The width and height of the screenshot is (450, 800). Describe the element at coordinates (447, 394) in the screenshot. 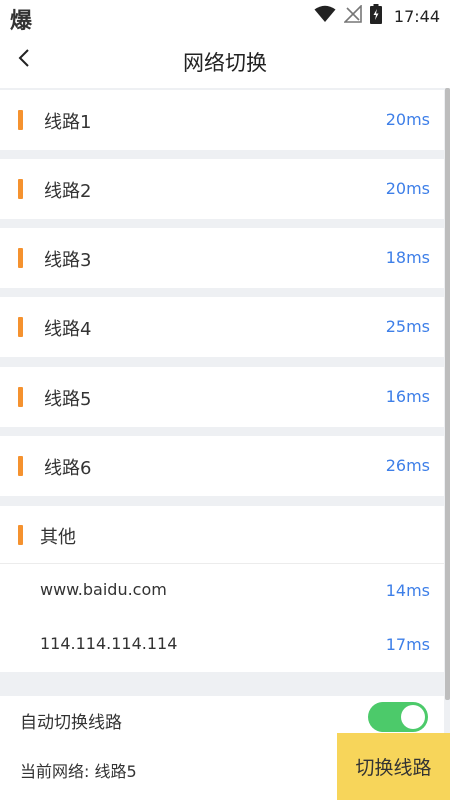

I see `scrollbar` at that location.